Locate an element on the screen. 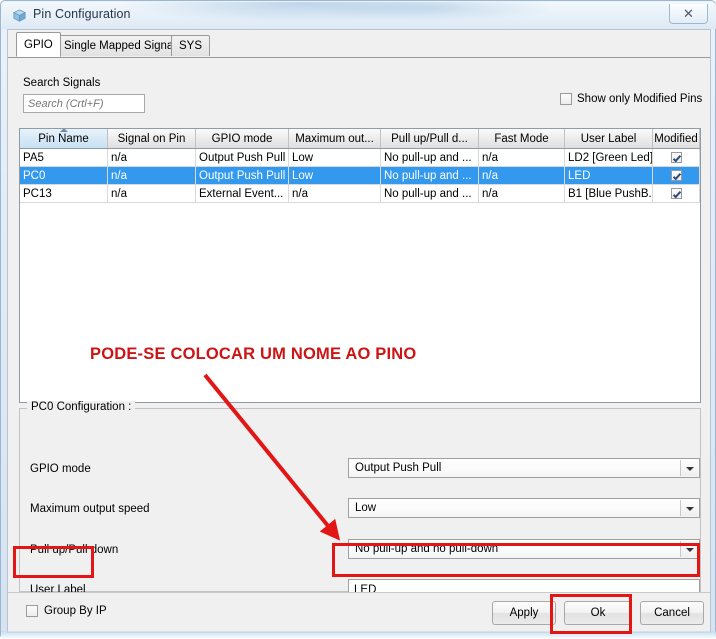 This screenshot has width=716, height=639. column-header-user-label: User Label is located at coordinates (609, 138).